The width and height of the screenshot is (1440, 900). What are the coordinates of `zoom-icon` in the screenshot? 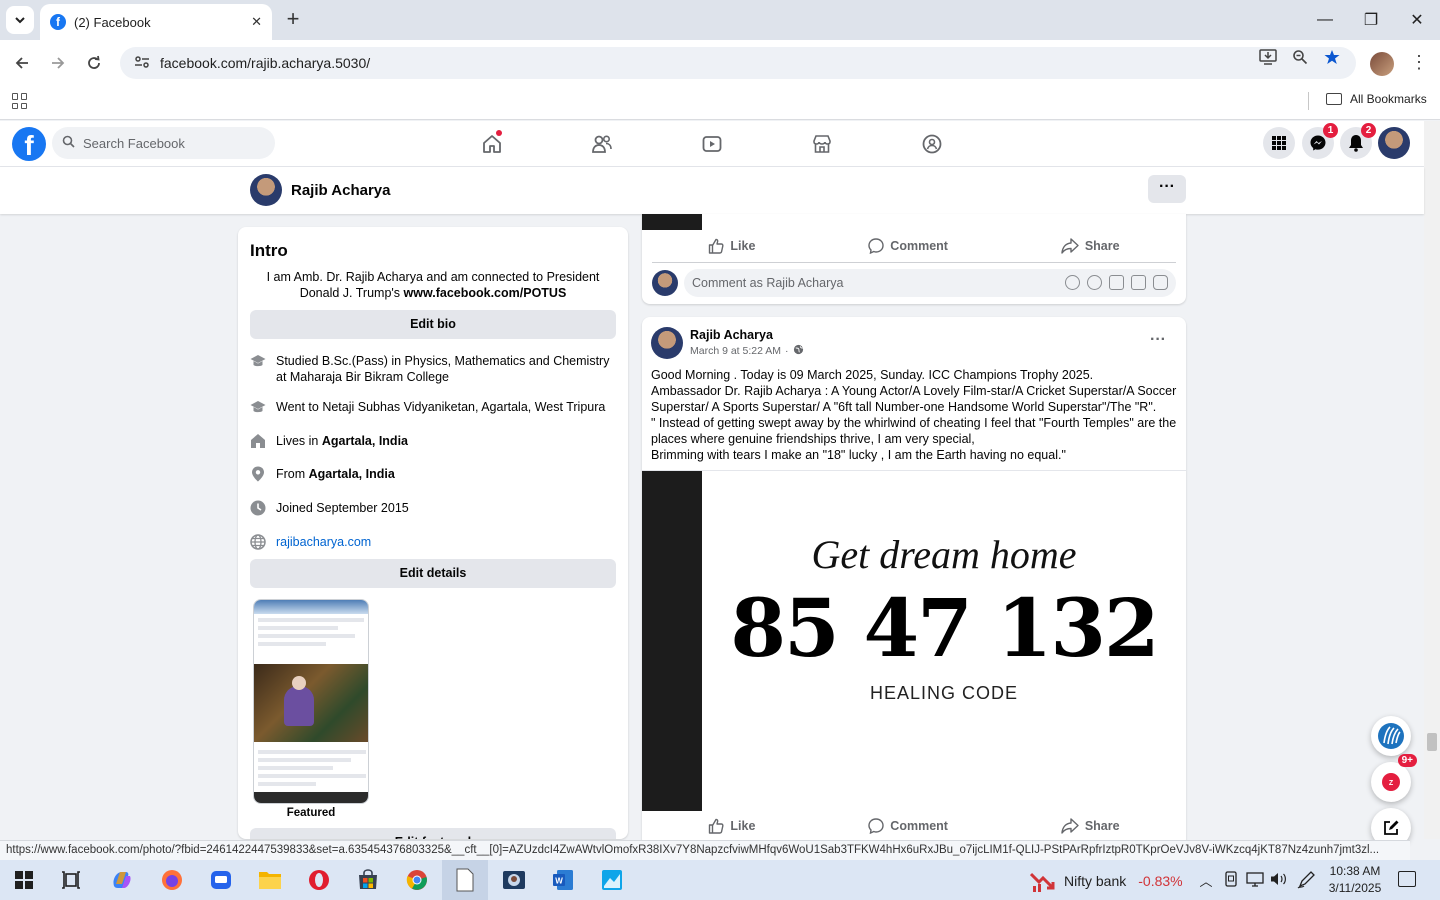 It's located at (1300, 57).